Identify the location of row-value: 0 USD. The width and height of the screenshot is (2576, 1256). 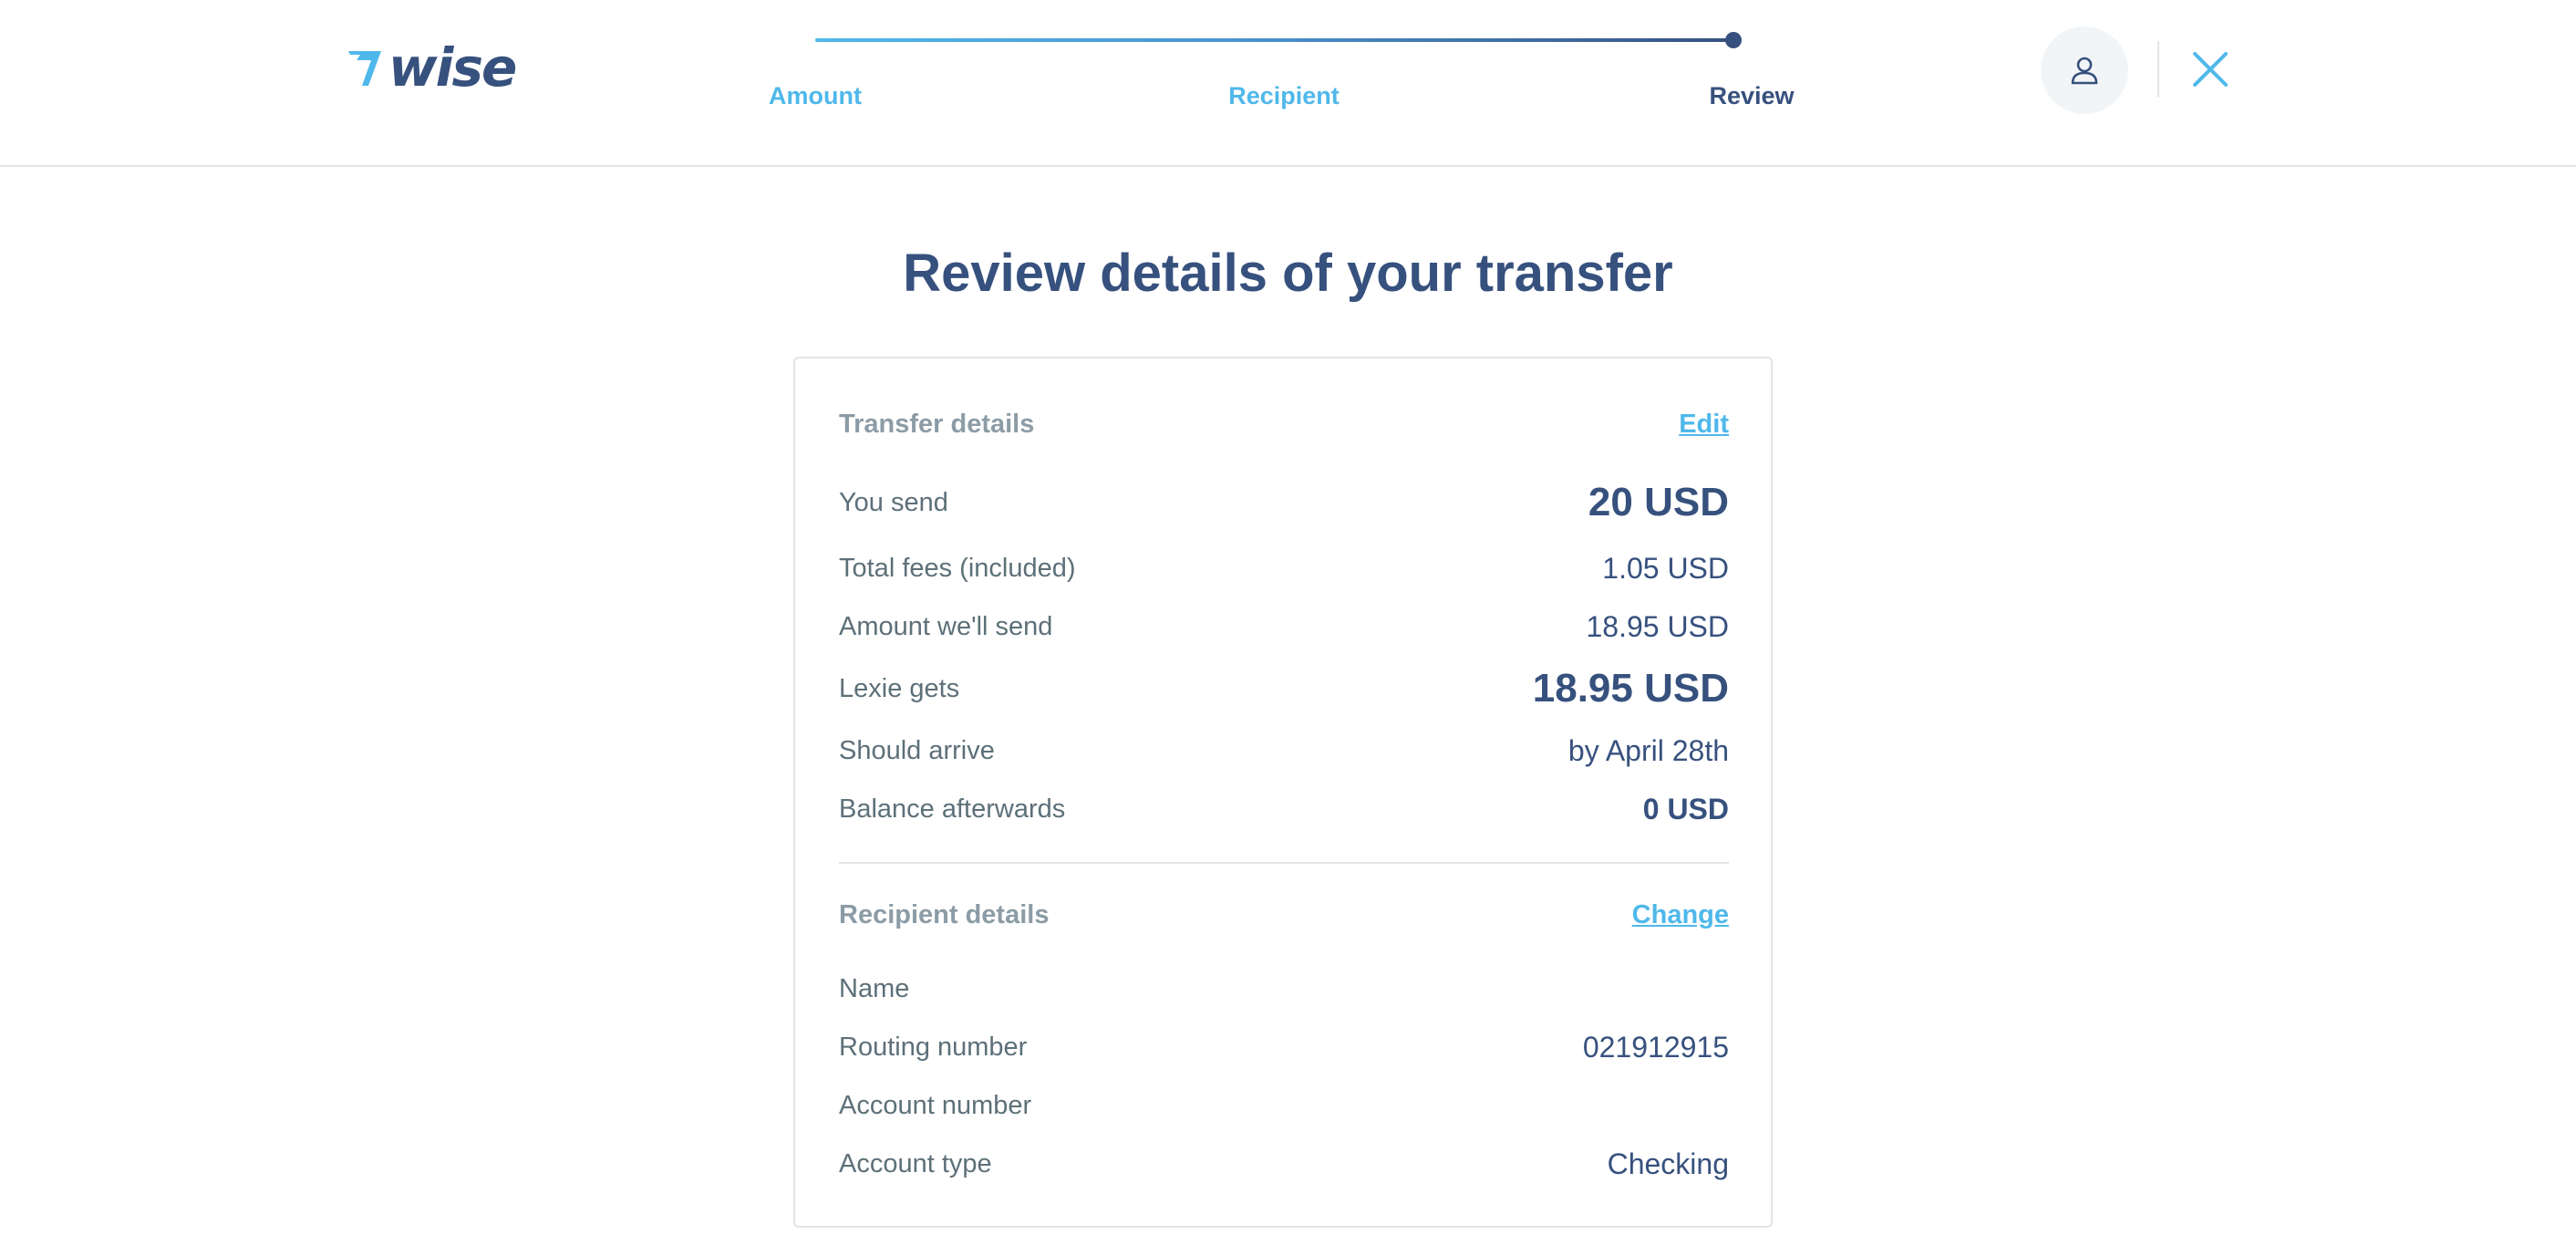
(1685, 808).